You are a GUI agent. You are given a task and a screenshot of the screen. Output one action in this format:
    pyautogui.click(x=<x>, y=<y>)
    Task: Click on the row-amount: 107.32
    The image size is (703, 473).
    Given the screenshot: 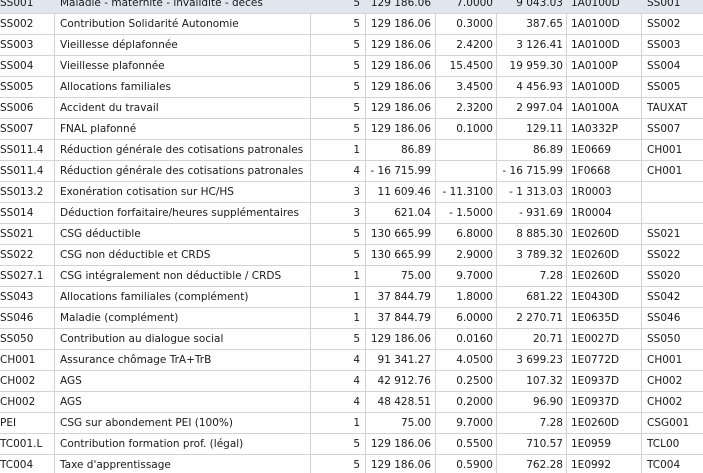 What is the action you would take?
    pyautogui.click(x=544, y=381)
    